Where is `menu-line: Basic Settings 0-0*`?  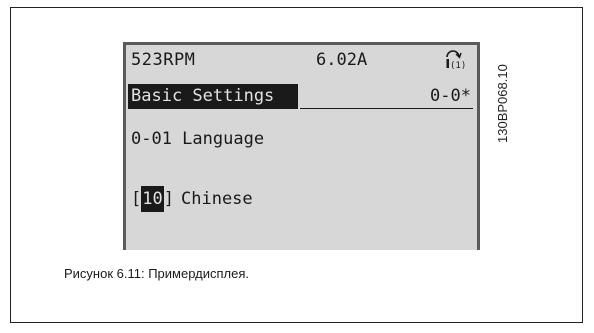 menu-line: Basic Settings 0-0* is located at coordinates (301, 96).